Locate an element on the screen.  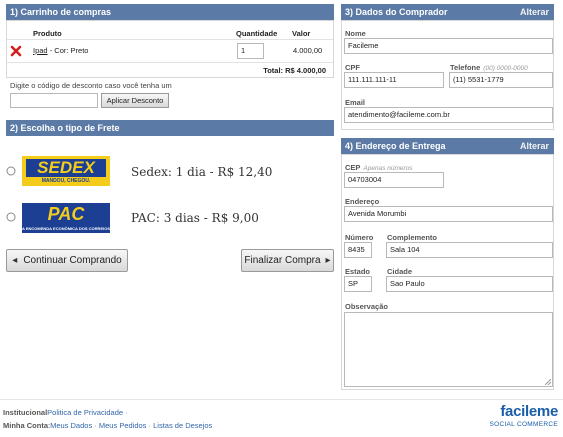
number-input: 8435 is located at coordinates (358, 250).